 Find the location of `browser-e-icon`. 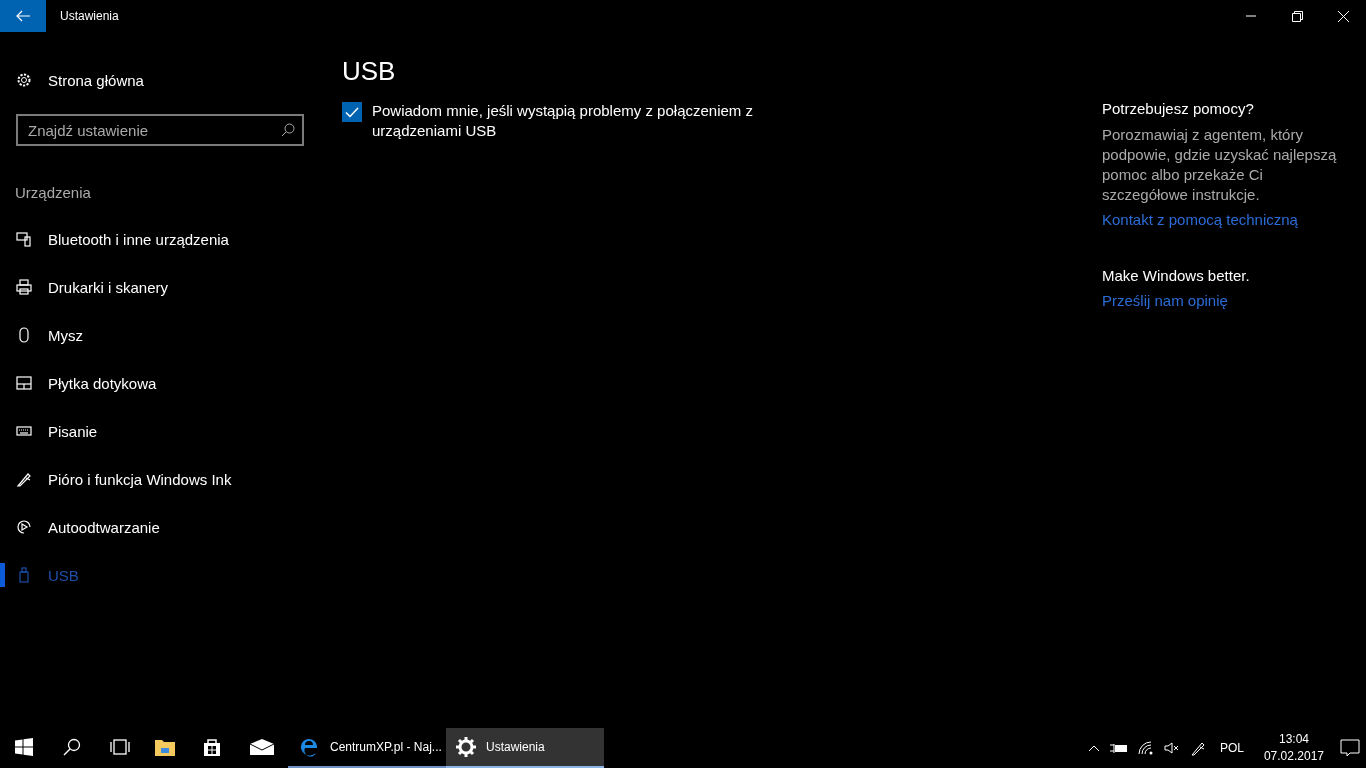

browser-e-icon is located at coordinates (309, 747).